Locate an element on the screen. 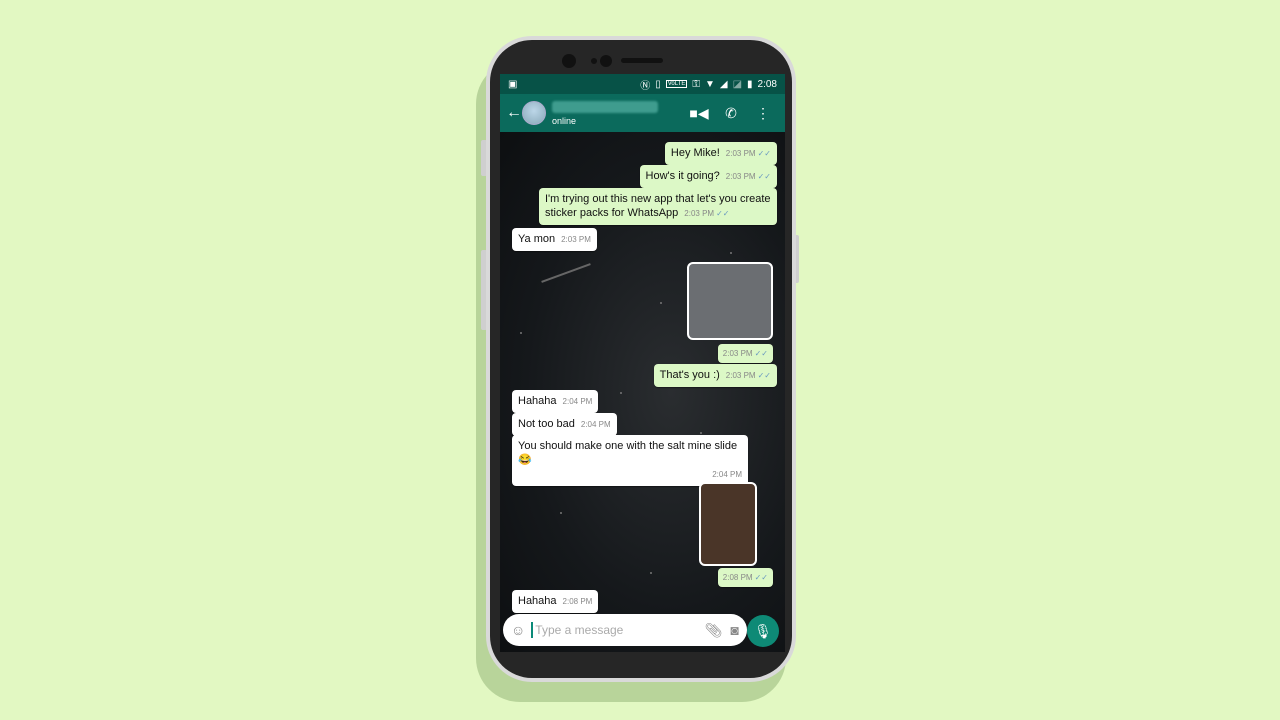 The height and width of the screenshot is (720, 1280). attach-icon: 📎︎ is located at coordinates (714, 630).